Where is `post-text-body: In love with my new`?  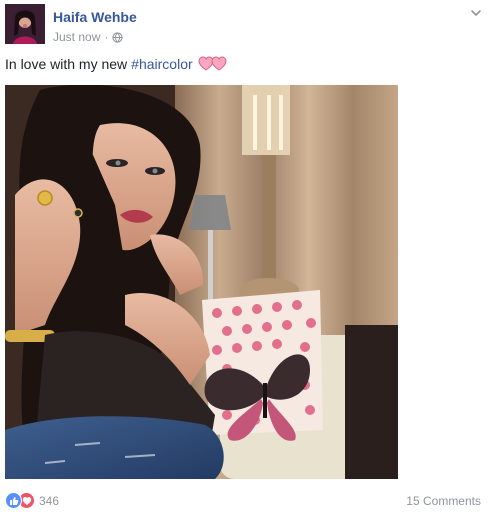
post-text-body: In love with my new is located at coordinates (66, 64).